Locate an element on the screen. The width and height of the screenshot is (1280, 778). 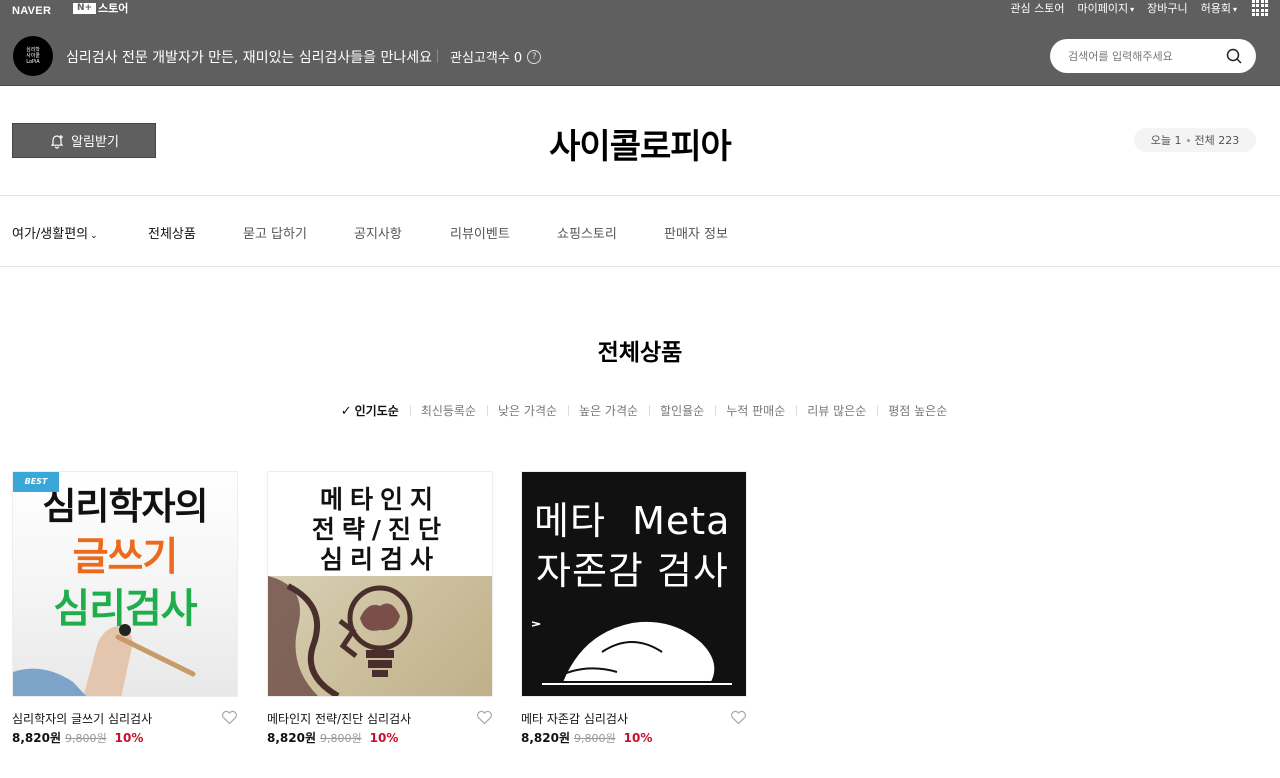
visitor-counter: 오늘 1 전체 223 is located at coordinates (1195, 140).